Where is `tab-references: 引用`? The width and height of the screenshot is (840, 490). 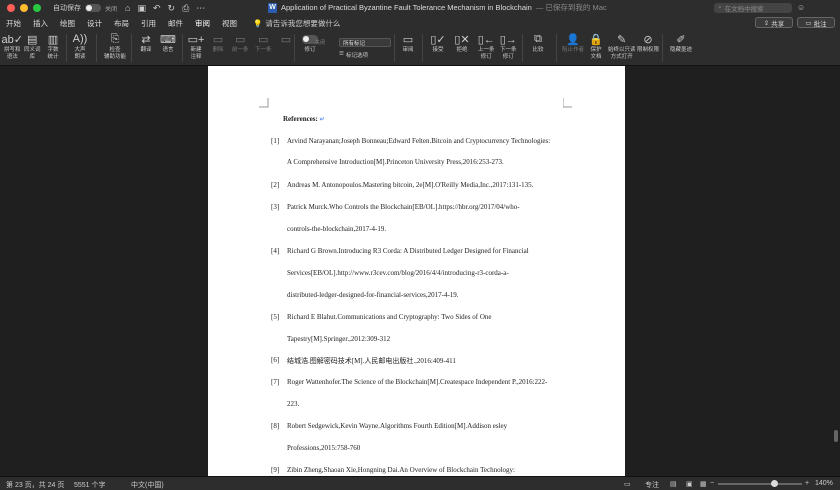
tab-references: 引用 is located at coordinates (148, 23).